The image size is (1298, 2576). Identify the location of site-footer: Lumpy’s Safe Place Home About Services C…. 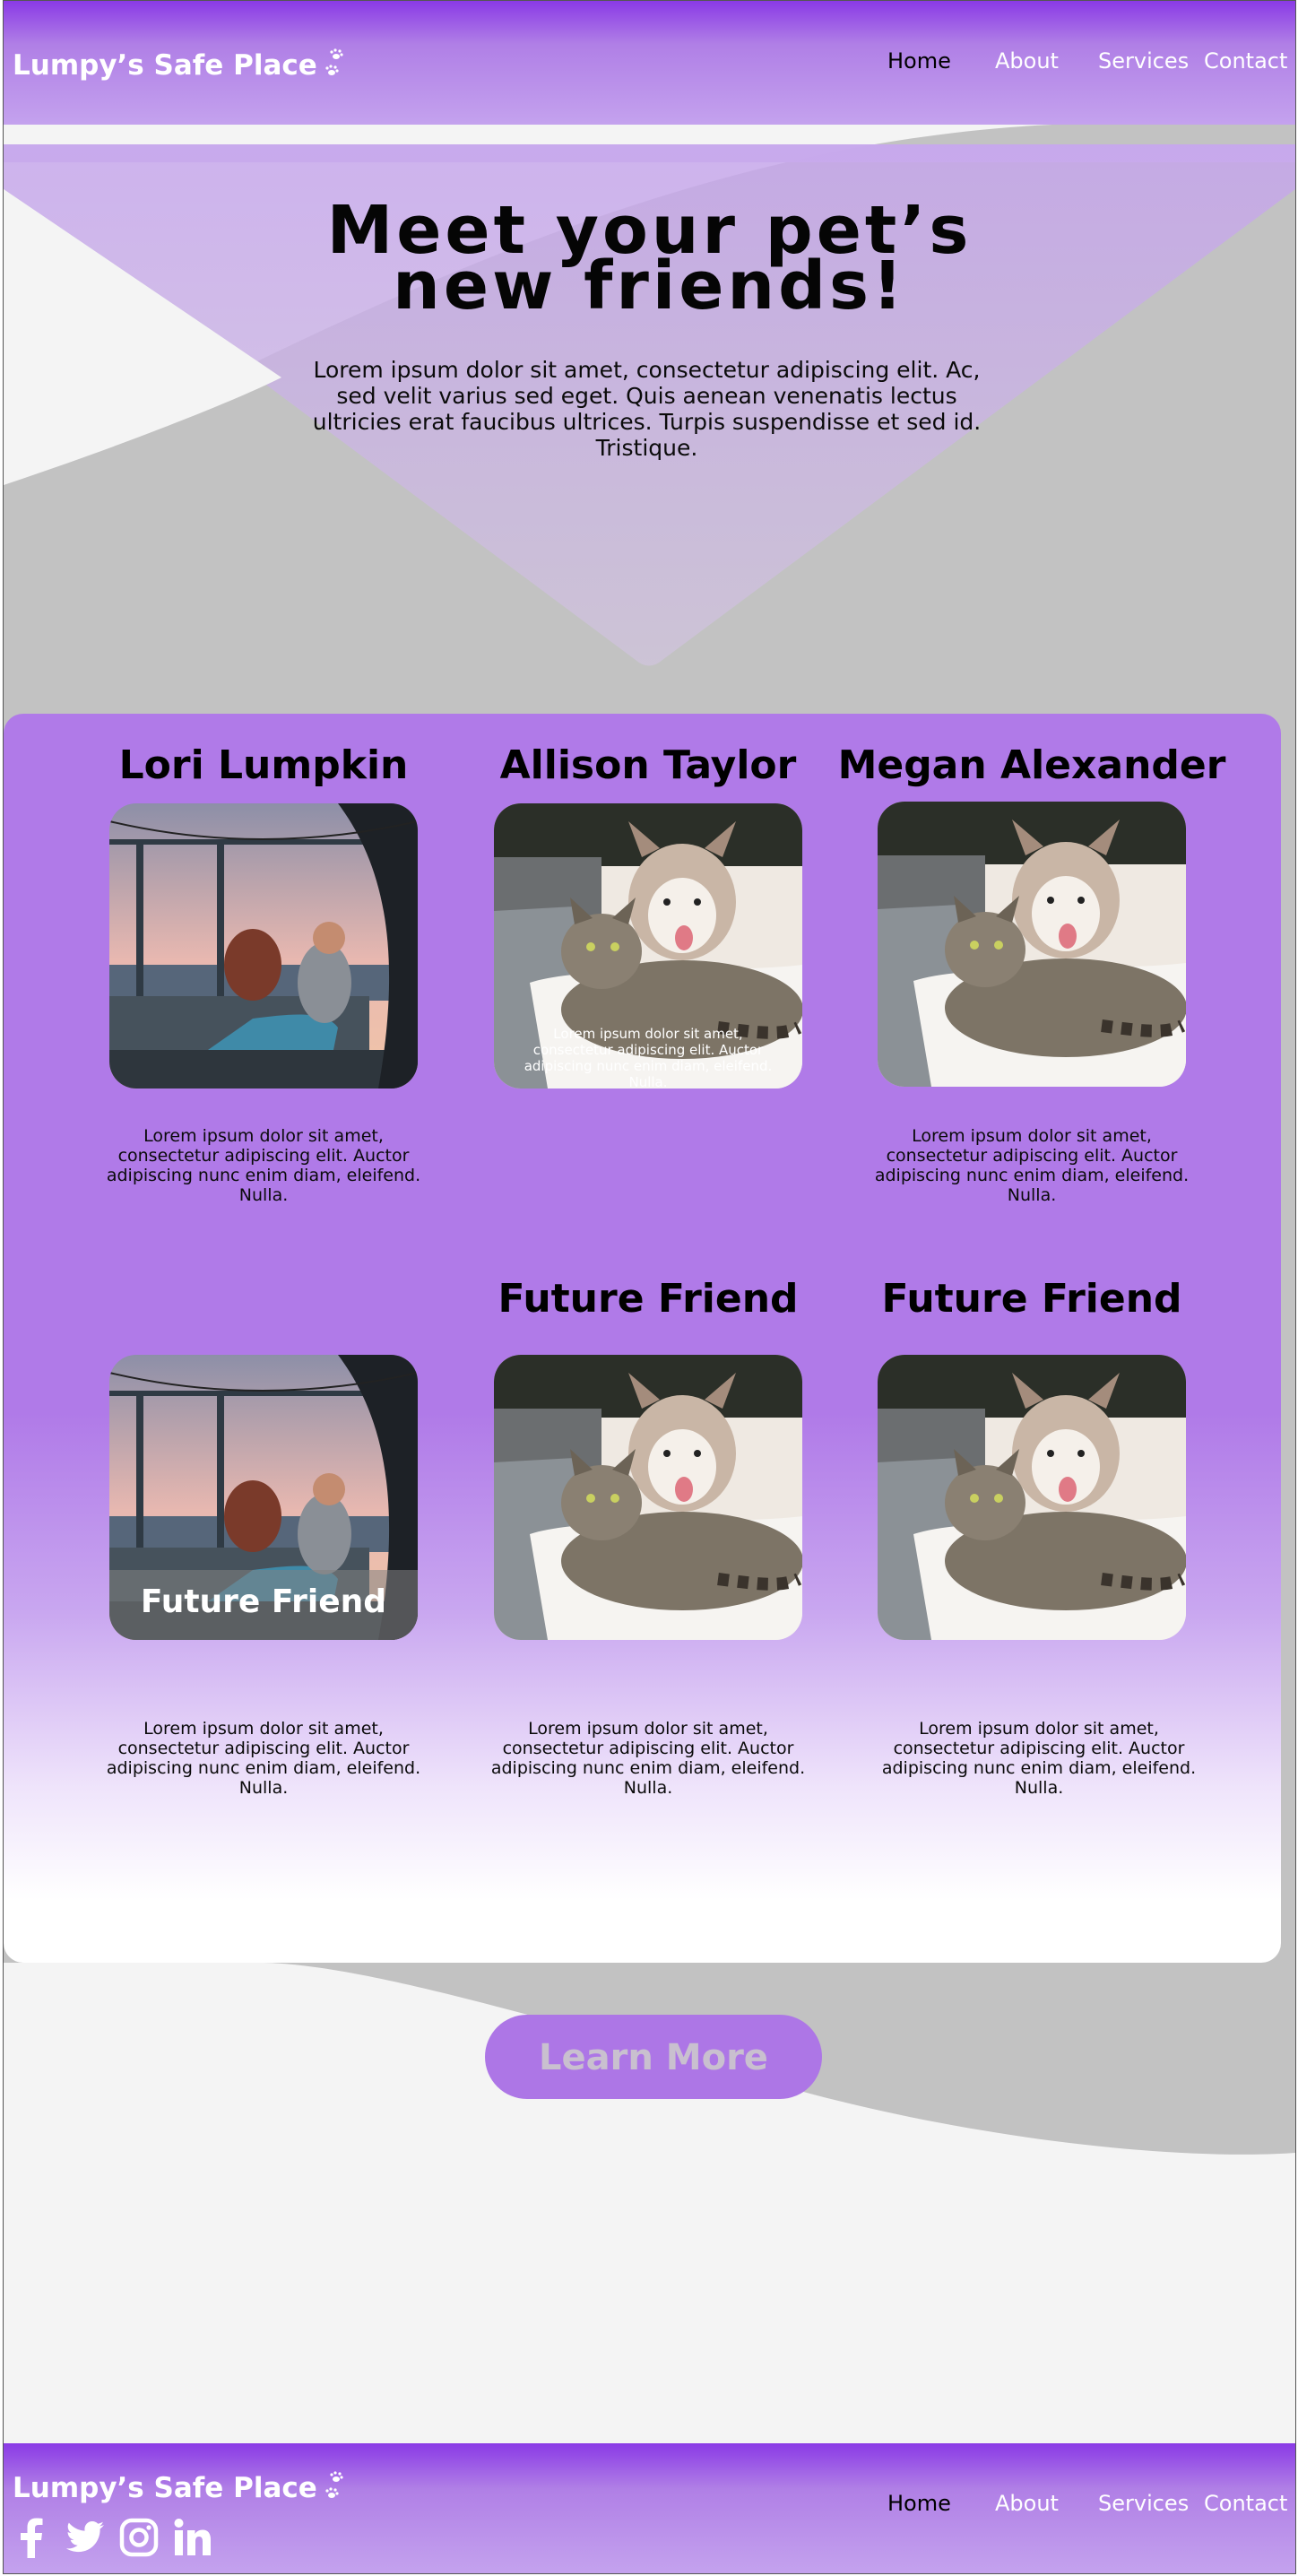
(649, 2508).